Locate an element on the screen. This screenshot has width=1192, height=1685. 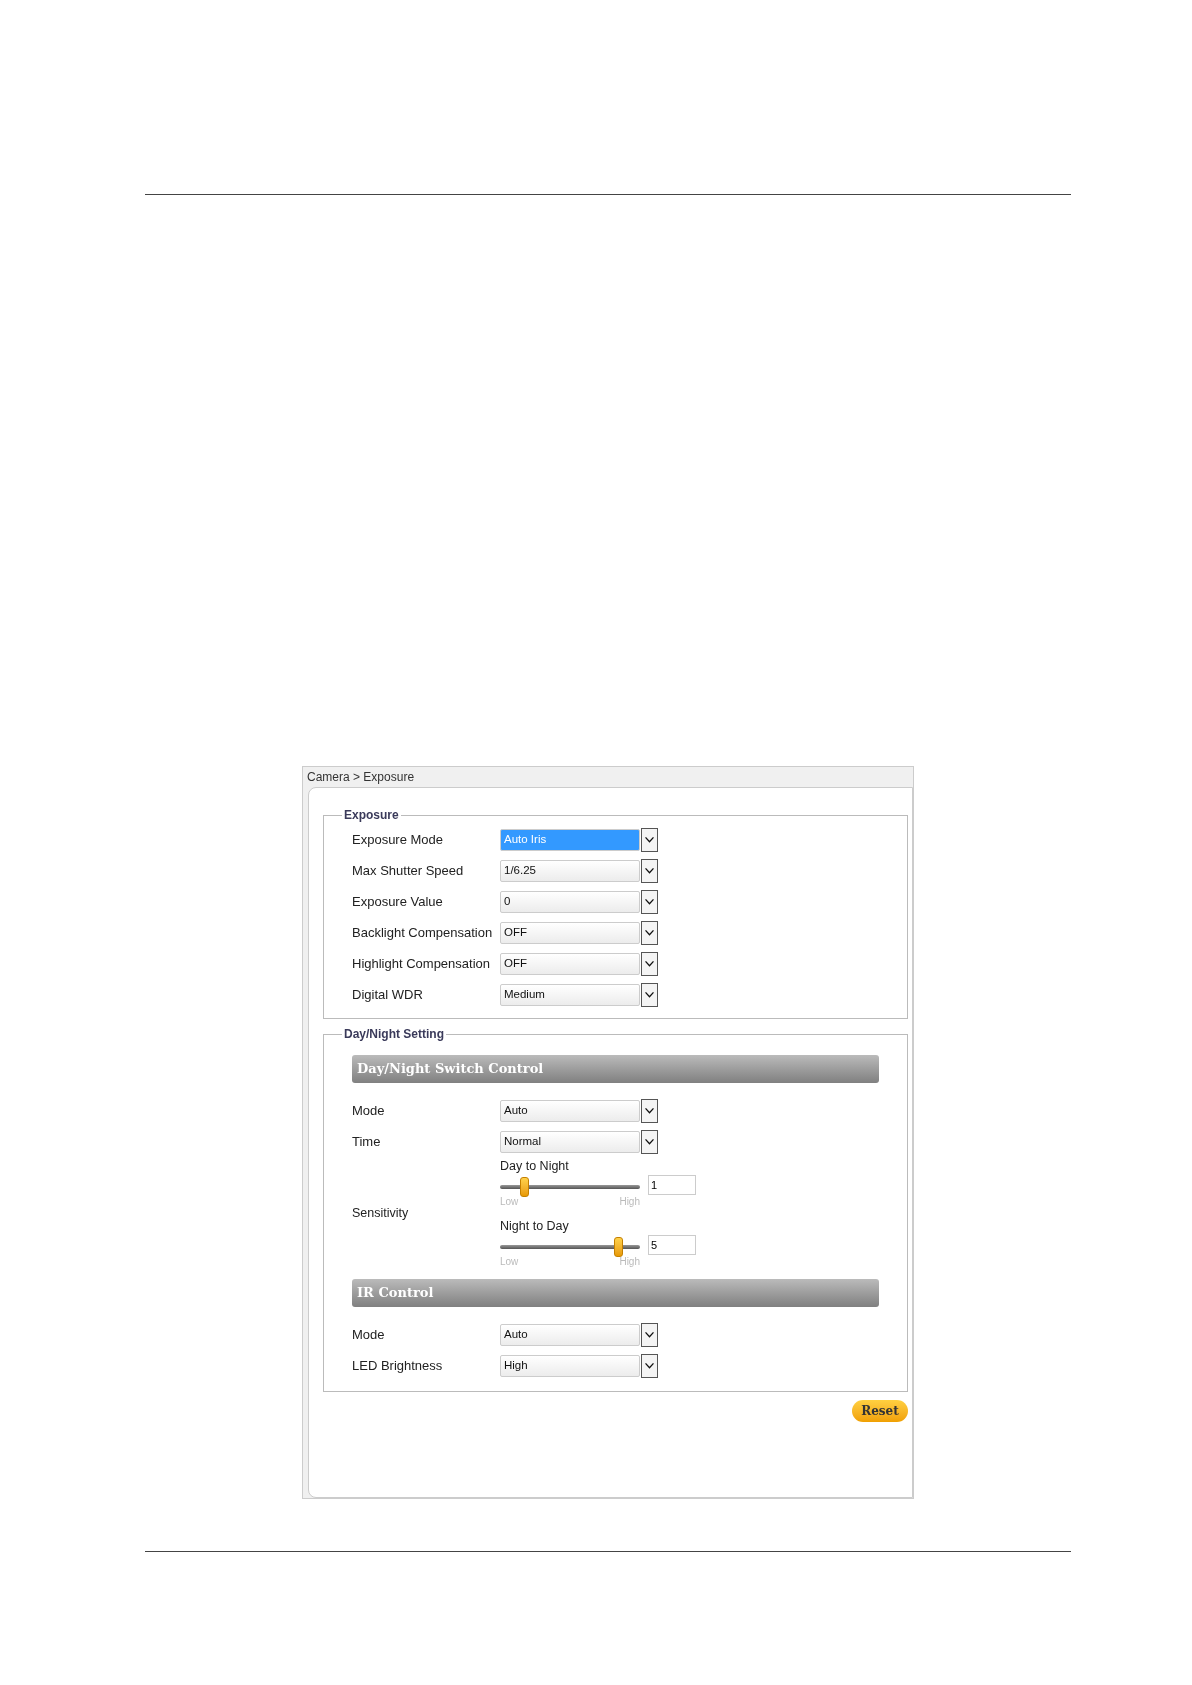
dropdown-value: High is located at coordinates (570, 1365).